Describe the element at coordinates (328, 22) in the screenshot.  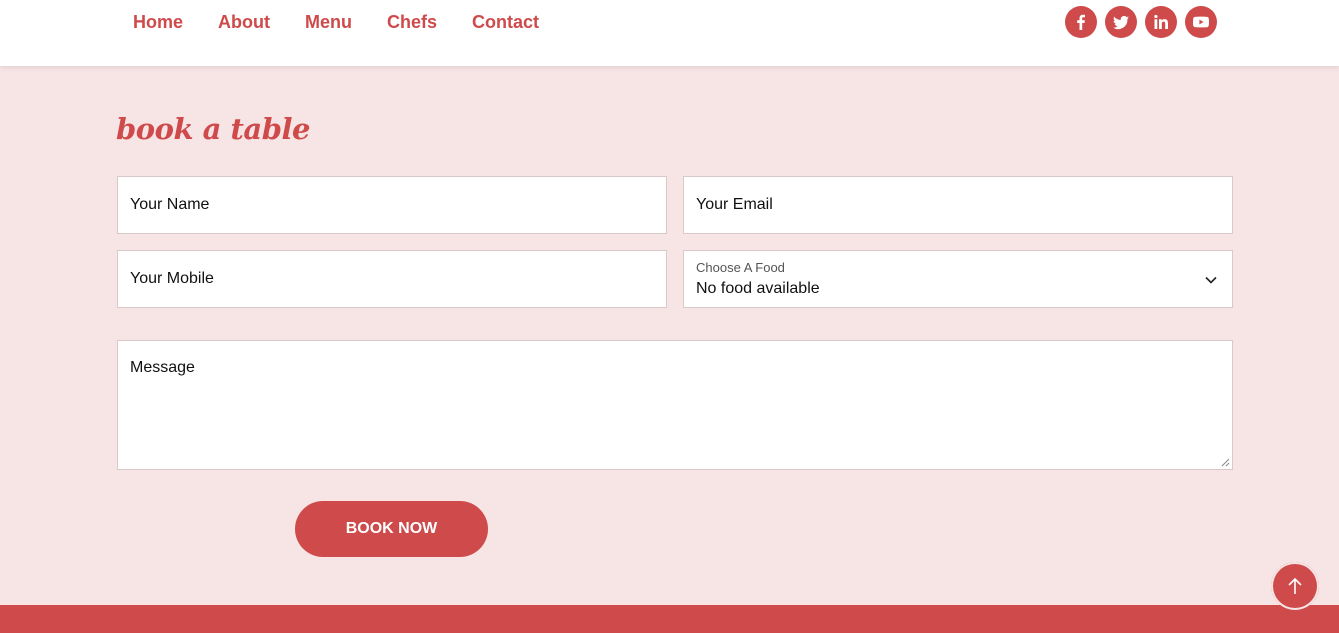
I see `nav-menu-link: Menu` at that location.